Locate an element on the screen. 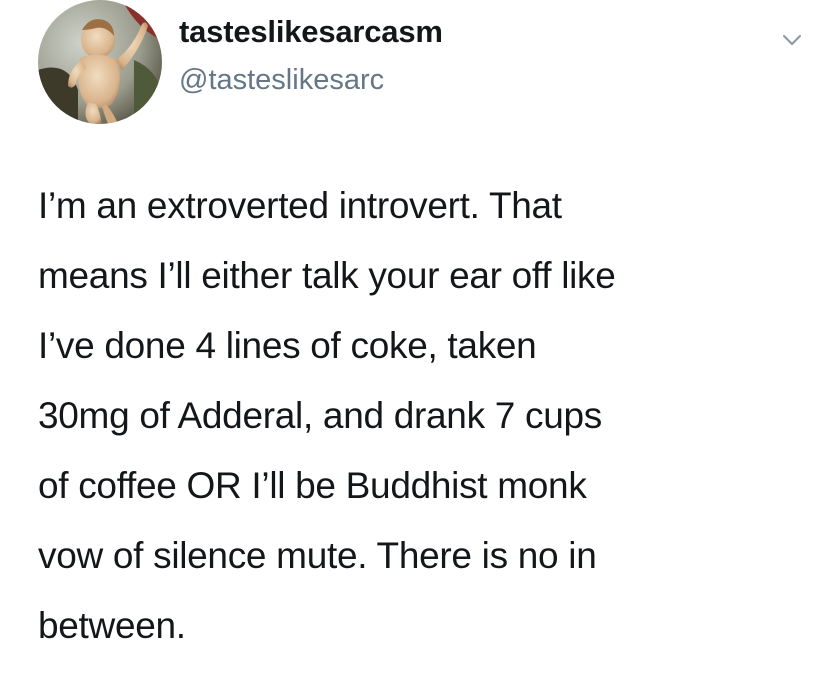  tweet-text-line: of coffee OR I’ll be Buddhist monk is located at coordinates (312, 485).